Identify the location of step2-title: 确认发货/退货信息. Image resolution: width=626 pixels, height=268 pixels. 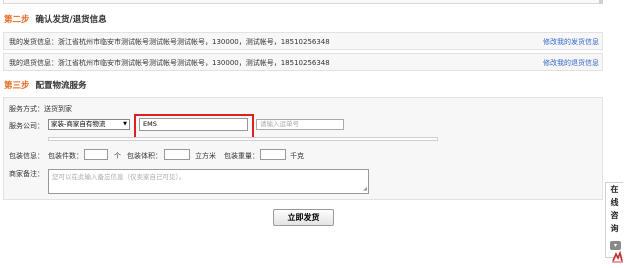
(71, 20).